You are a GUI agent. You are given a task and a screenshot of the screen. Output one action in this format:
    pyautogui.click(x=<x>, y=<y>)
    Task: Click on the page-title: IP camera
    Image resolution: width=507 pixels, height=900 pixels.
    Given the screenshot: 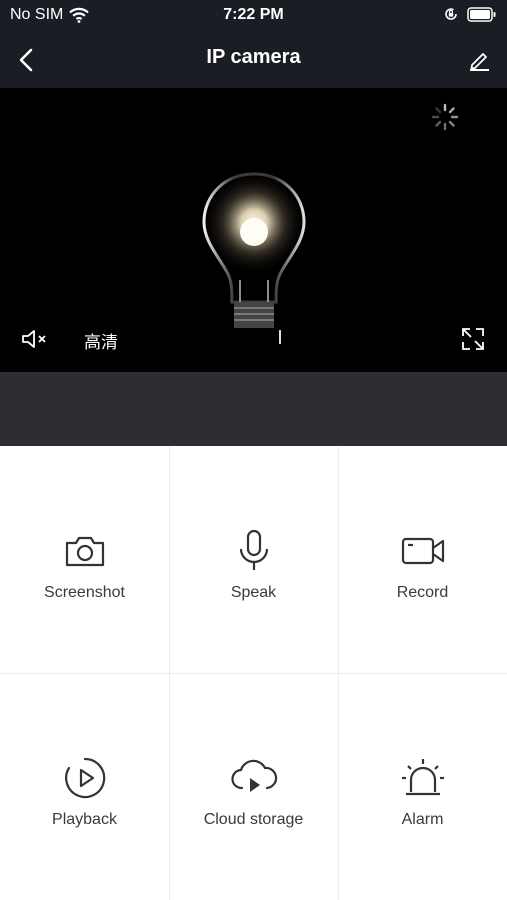 What is the action you would take?
    pyautogui.click(x=253, y=57)
    